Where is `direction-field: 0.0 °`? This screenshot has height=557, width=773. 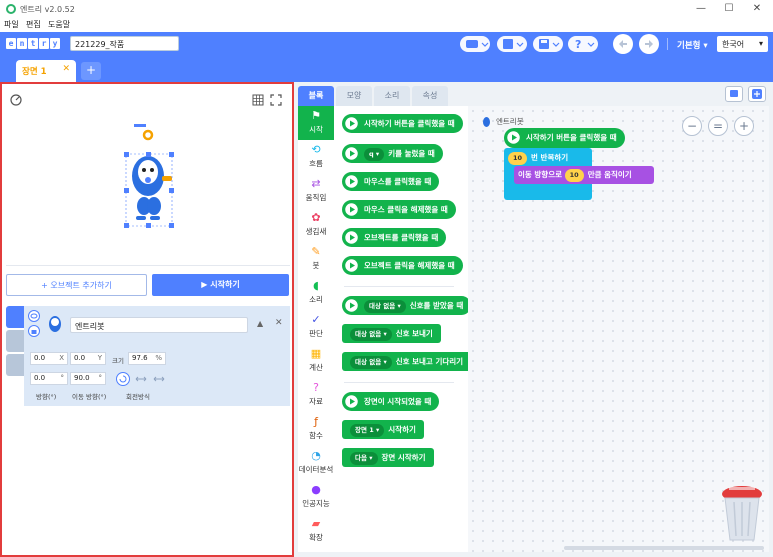
direction-field: 0.0 ° is located at coordinates (49, 378).